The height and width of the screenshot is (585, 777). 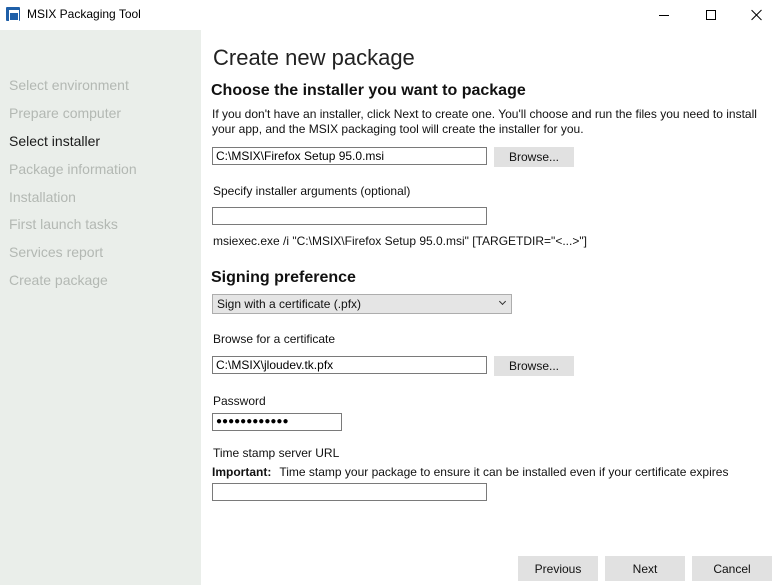 I want to click on sidebar-item-first-launch-tasks: First launch tasks, so click(x=63, y=224).